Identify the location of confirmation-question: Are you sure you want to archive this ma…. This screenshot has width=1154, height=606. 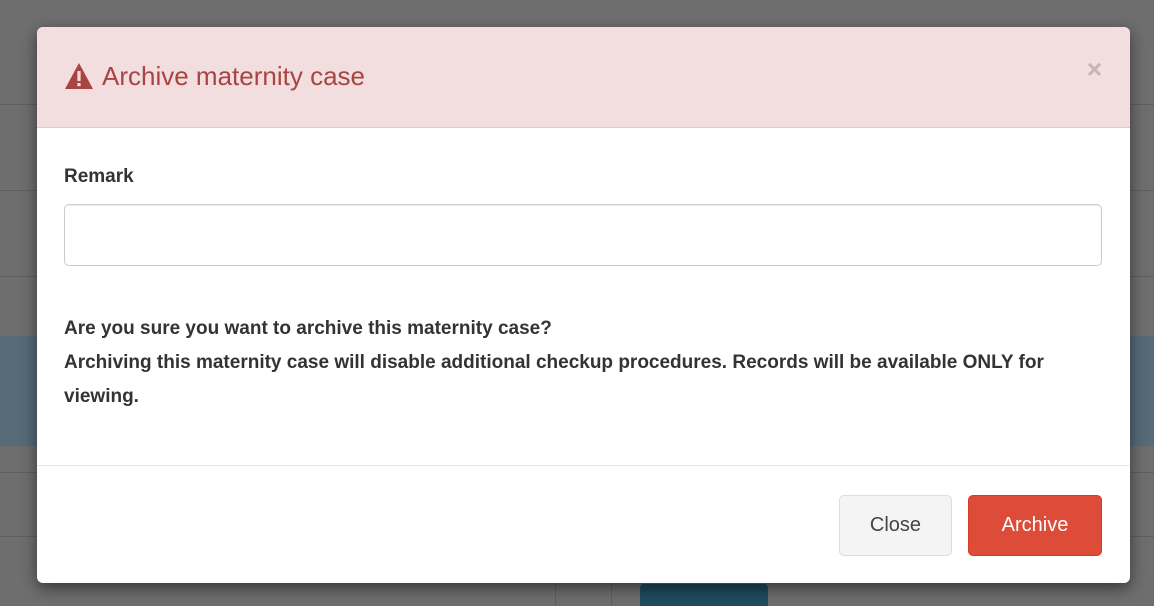
(308, 328).